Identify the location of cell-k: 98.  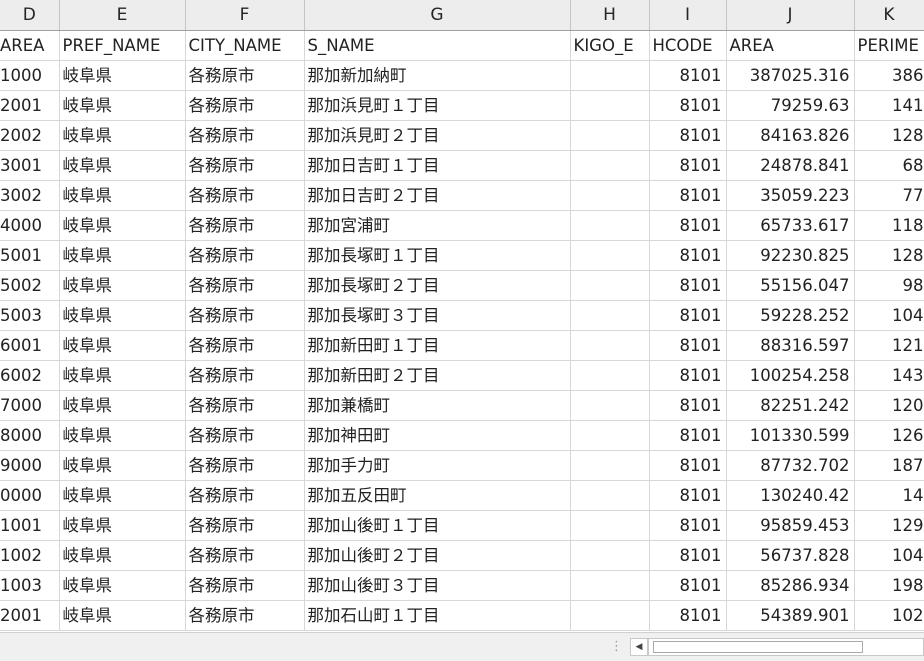
(889, 285).